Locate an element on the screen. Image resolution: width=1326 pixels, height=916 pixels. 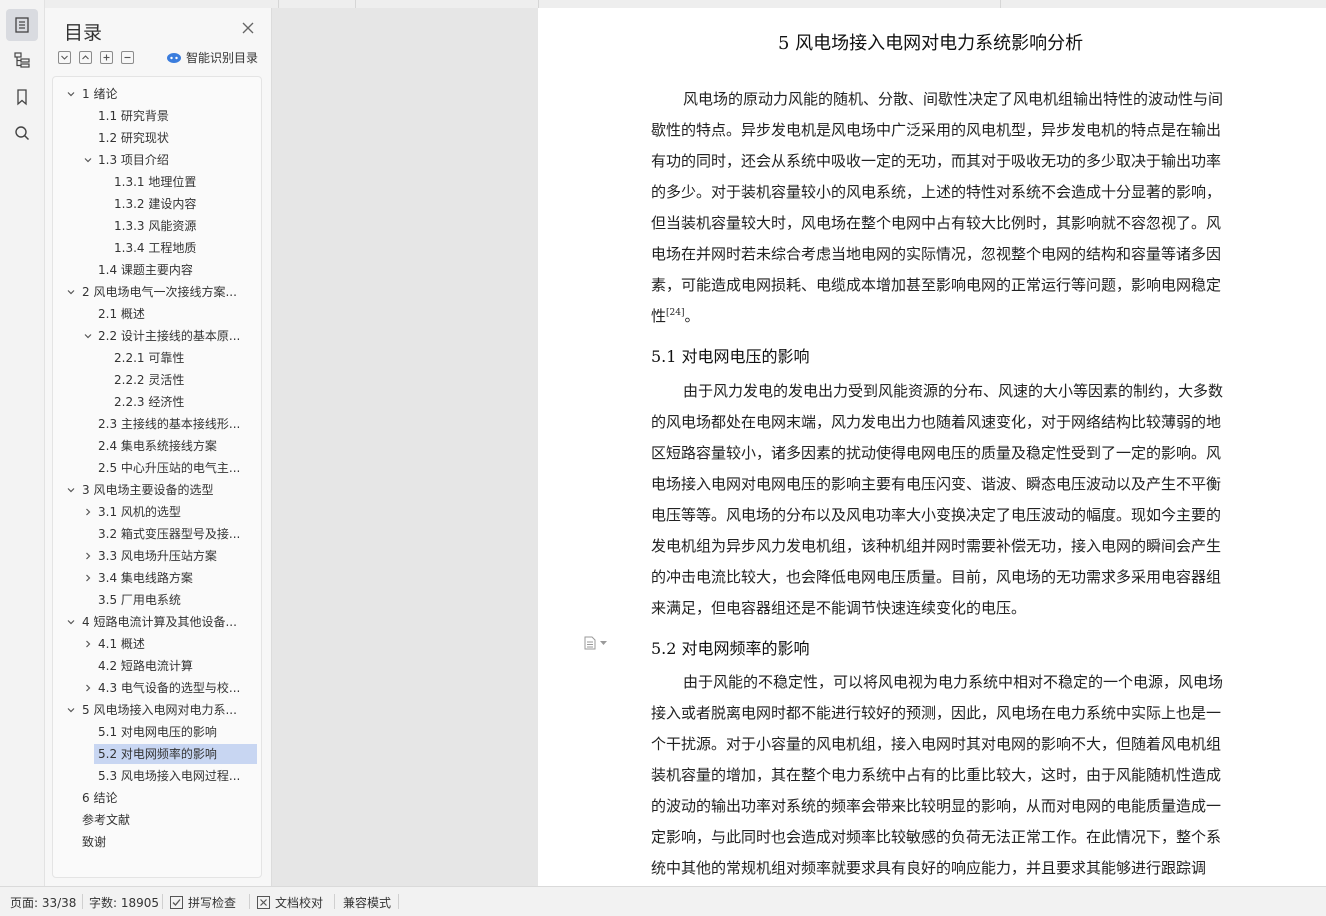
toc-view-button is located at coordinates (22, 25).